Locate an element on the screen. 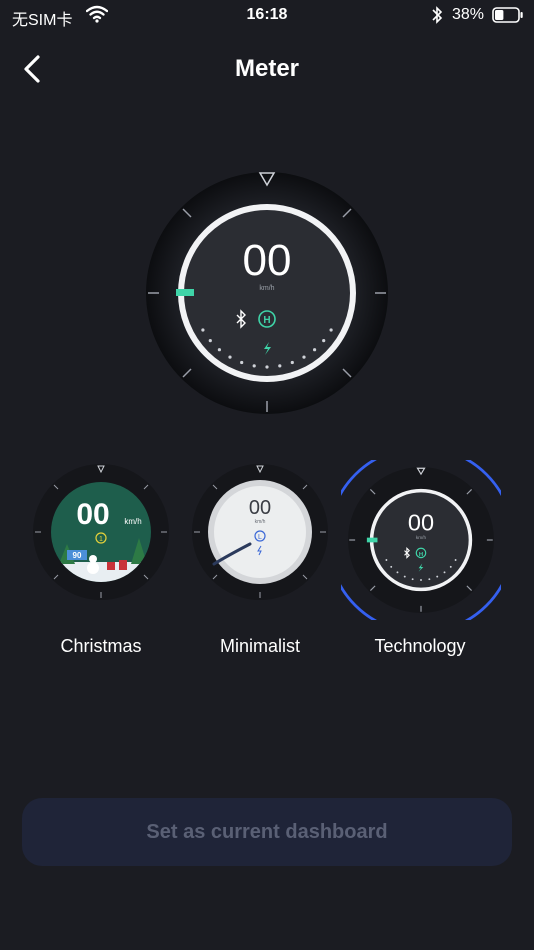 Image resolution: width=534 pixels, height=950 pixels. technology-unit: km/h is located at coordinates (421, 537).